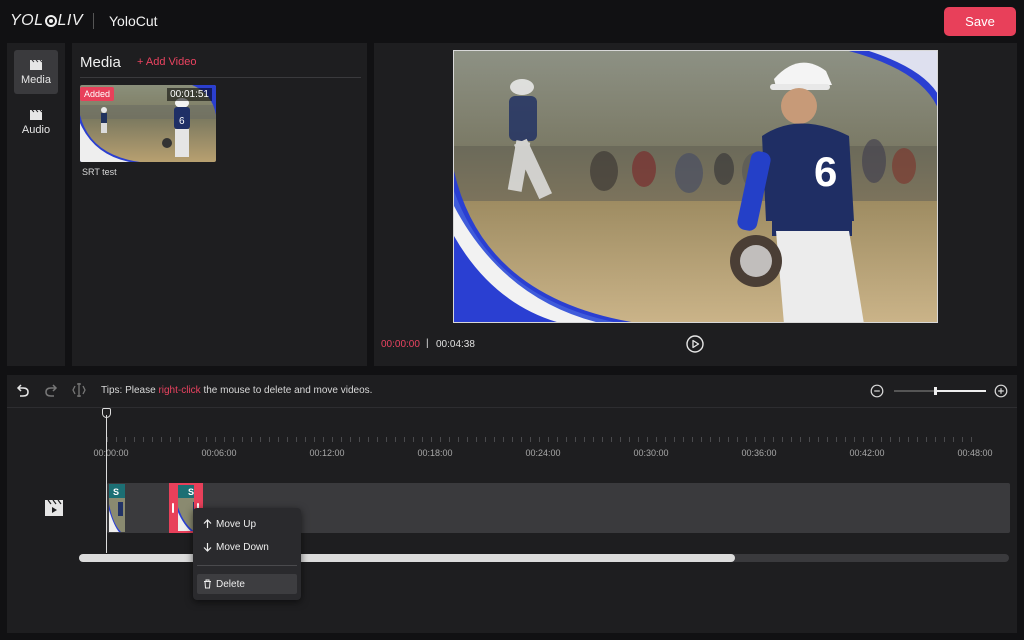 The width and height of the screenshot is (1024, 640). Describe the element at coordinates (173, 508) in the screenshot. I see `clip-trim-handle-left` at that location.